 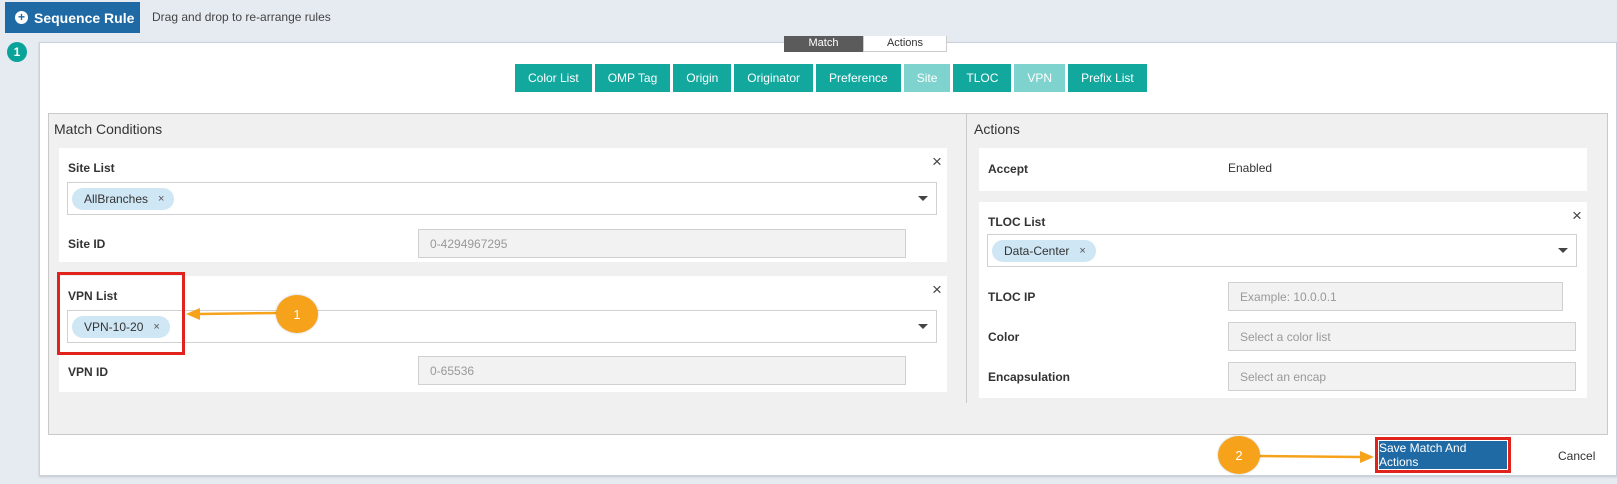 What do you see at coordinates (297, 314) in the screenshot?
I see `callout-badge-1: 1` at bounding box center [297, 314].